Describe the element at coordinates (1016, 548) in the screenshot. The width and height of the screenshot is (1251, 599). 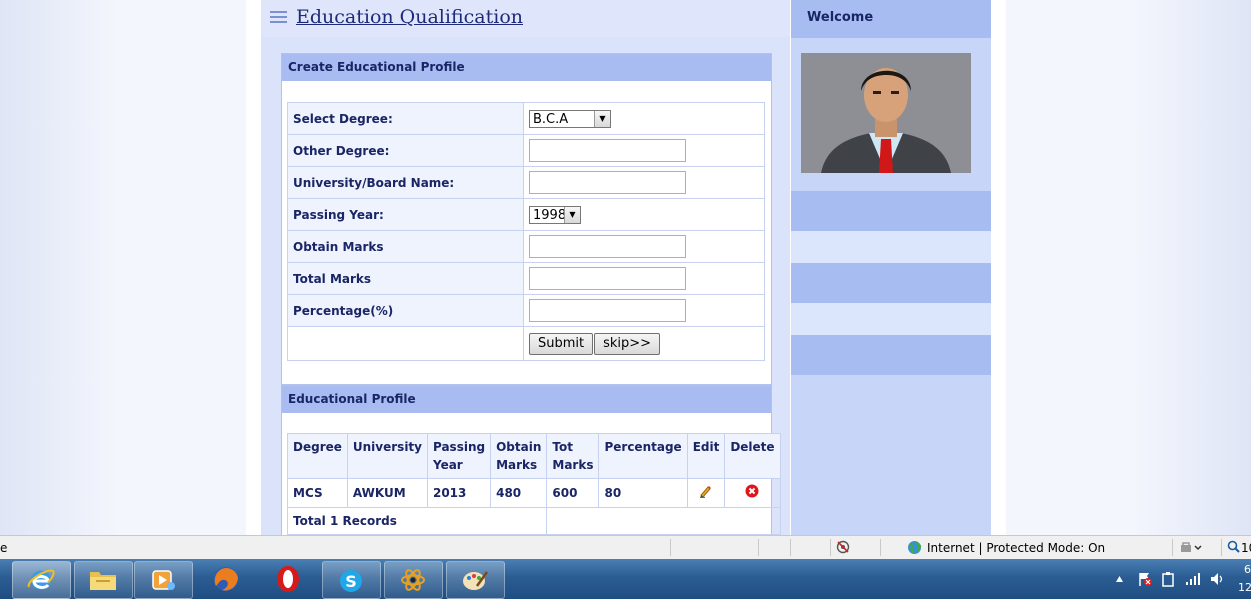
I see `security-zone-text: Internet | Protected Mode: On` at that location.